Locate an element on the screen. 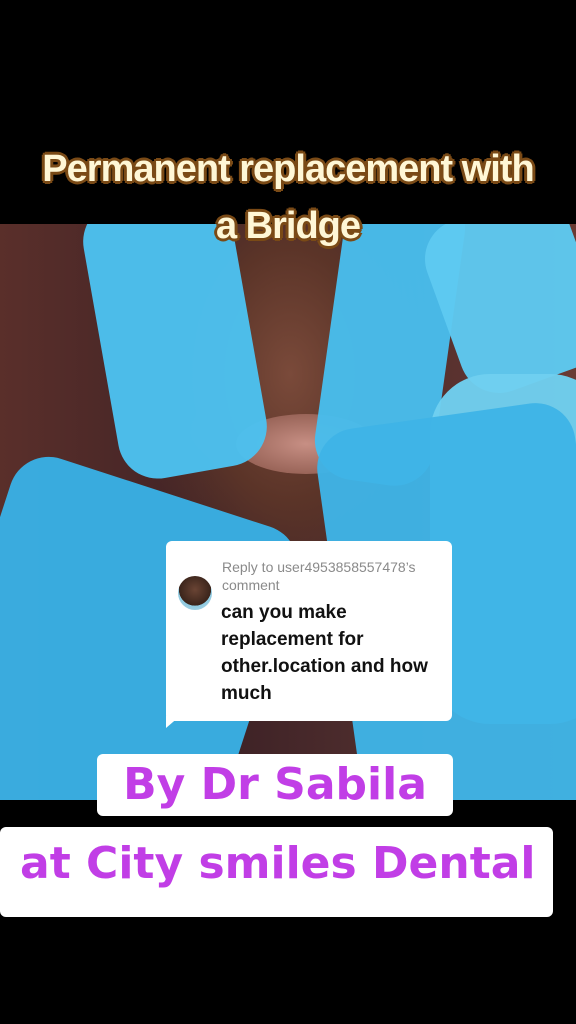 The height and width of the screenshot is (1024, 576). video-title-line1: Permanent replacement with is located at coordinates (288, 169).